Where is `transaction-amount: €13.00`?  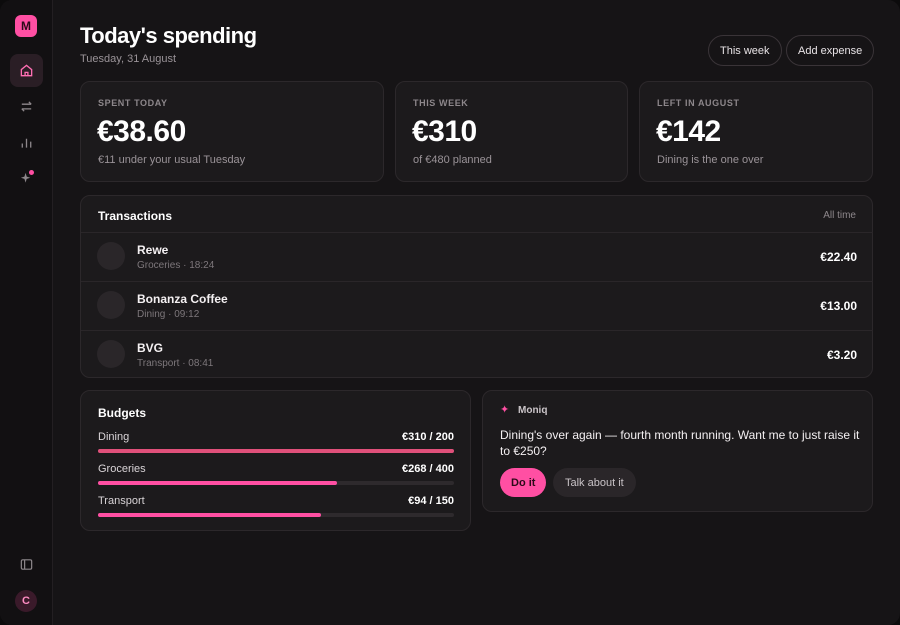
transaction-amount: €13.00 is located at coordinates (838, 306).